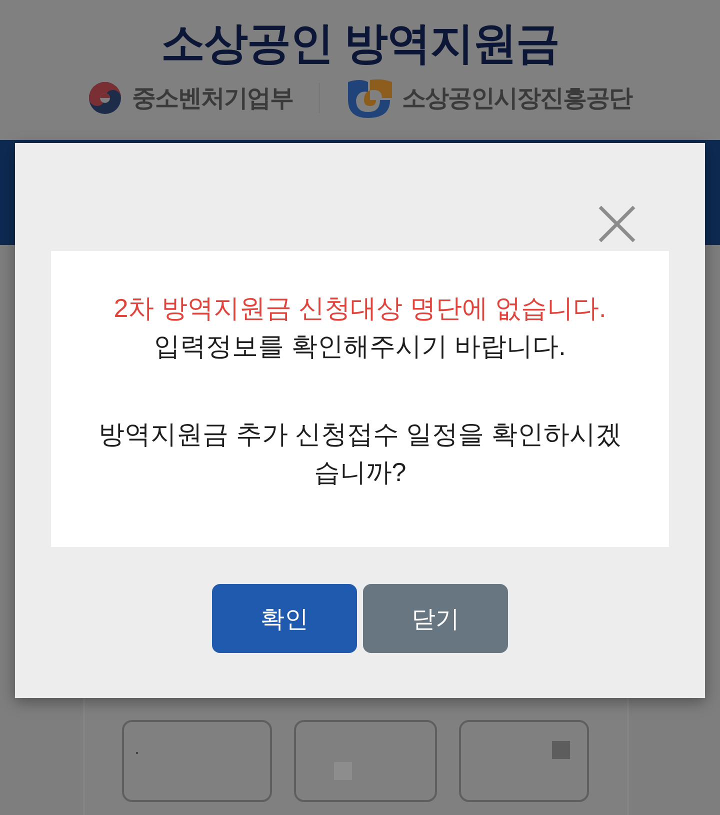 This screenshot has width=720, height=815. I want to click on message-text: 방역지원금 추가 신청접수 일정을 확인하시겠습니까?, so click(360, 453).